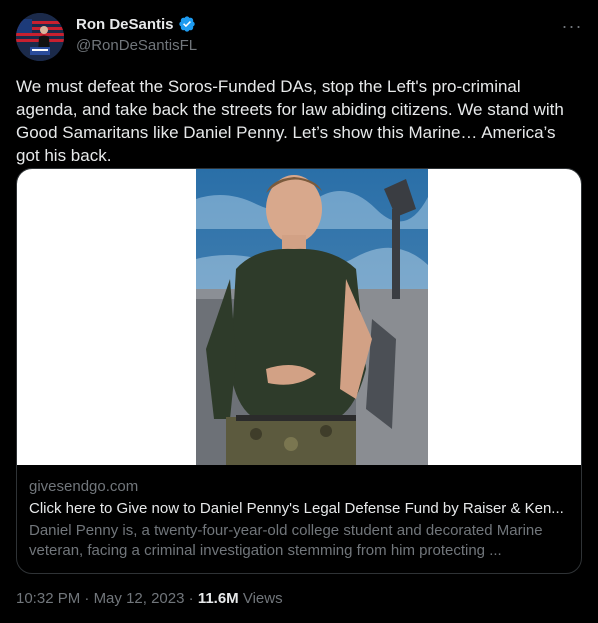 The image size is (598, 623). What do you see at coordinates (187, 24) in the screenshot?
I see `verified-badge-icon` at bounding box center [187, 24].